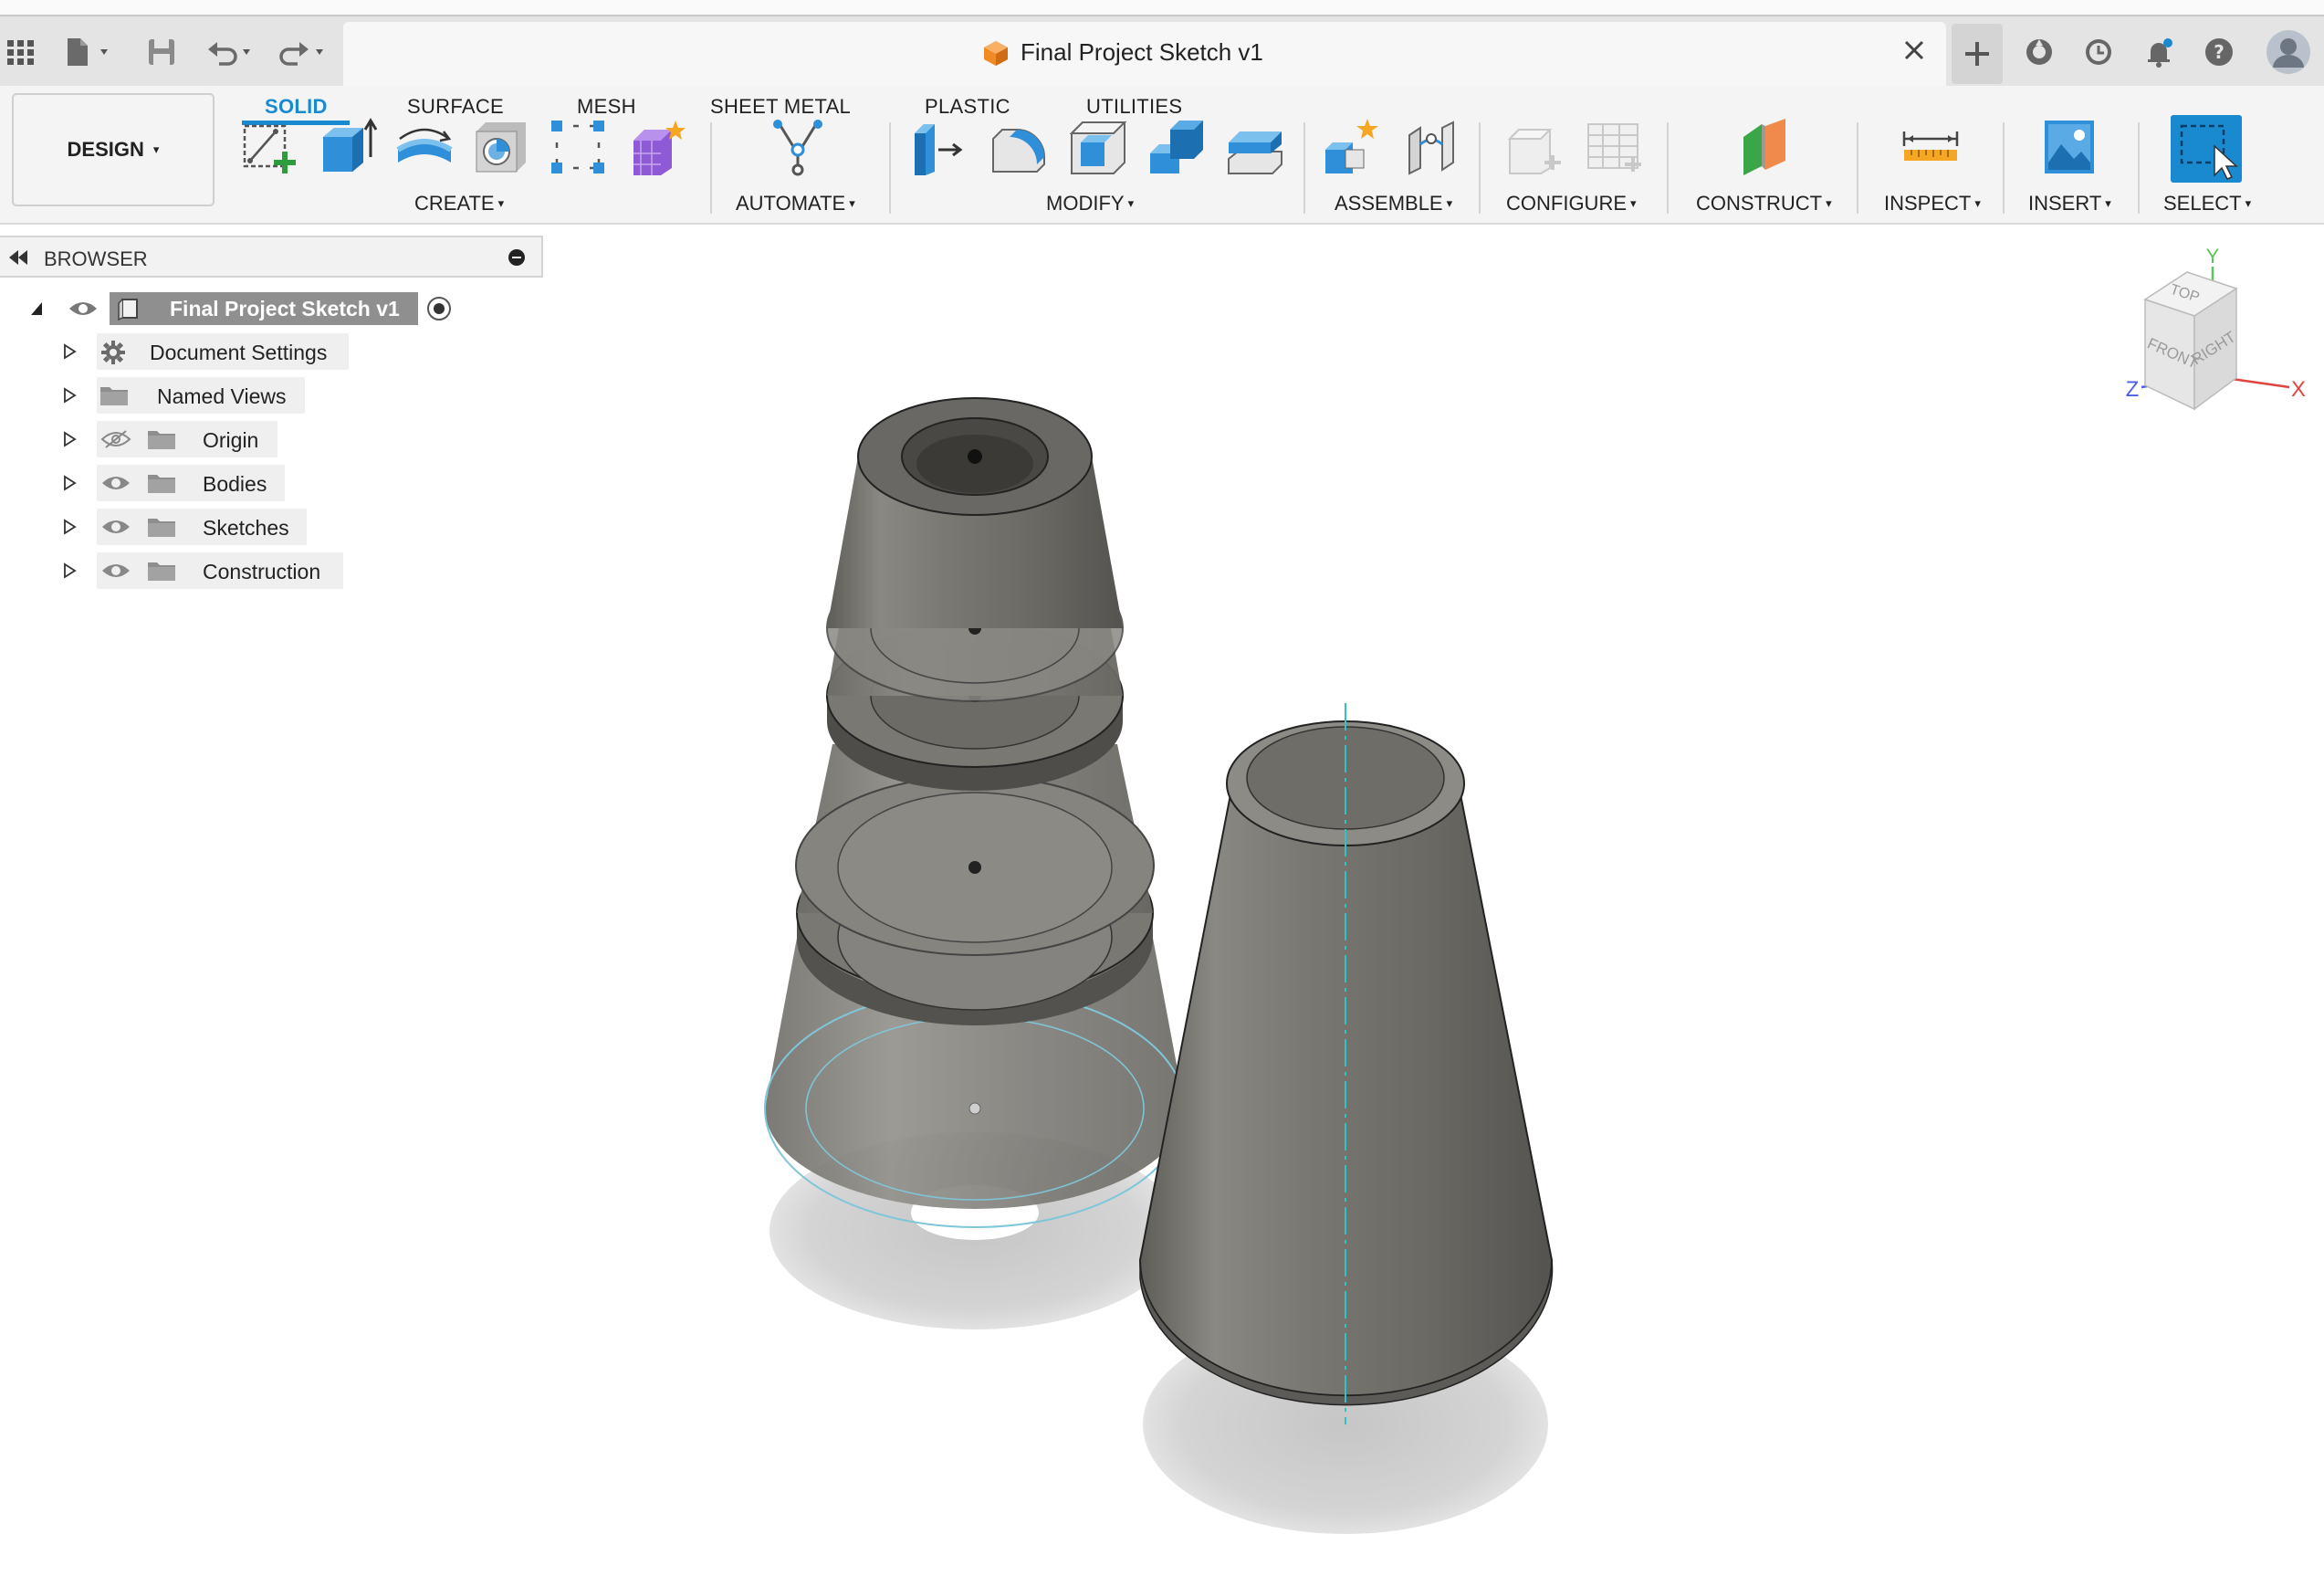 Image resolution: width=2324 pixels, height=1576 pixels. I want to click on avatar, so click(2288, 52).